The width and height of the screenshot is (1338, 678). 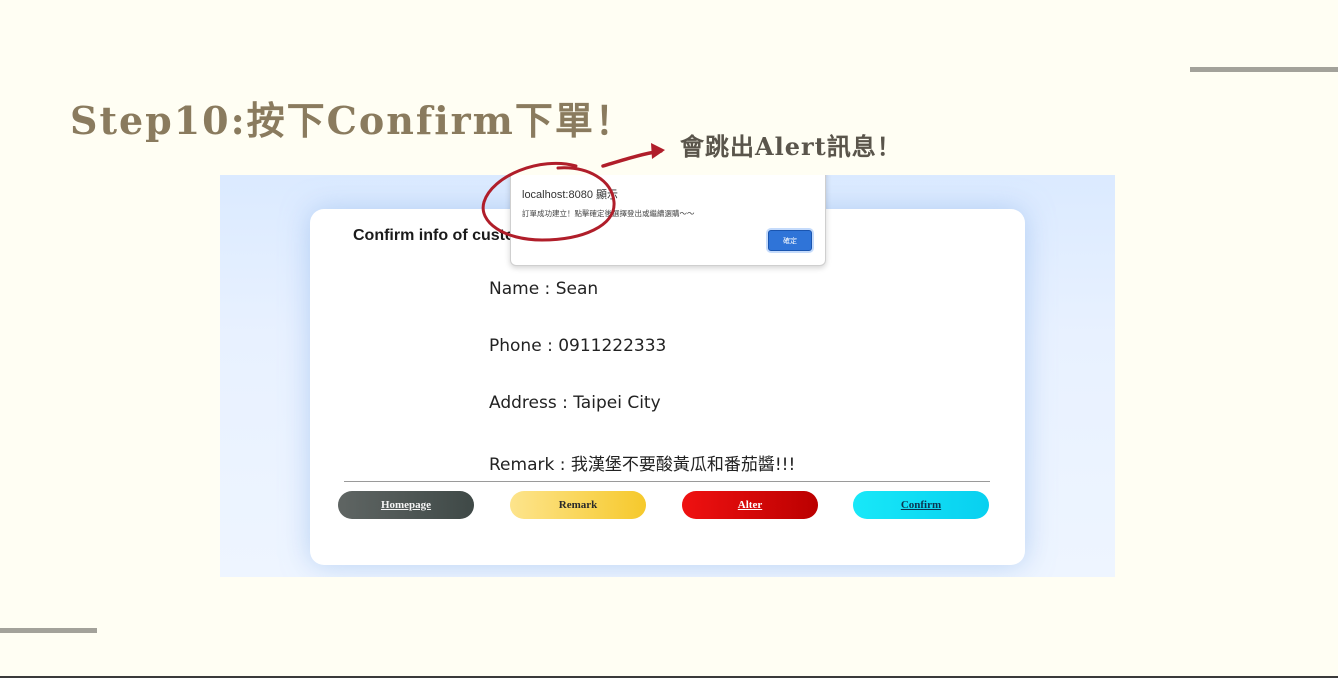 I want to click on customer-remark: Remark : 我漢堡不要酸黃瓜和番茄醬!!!, so click(x=642, y=465).